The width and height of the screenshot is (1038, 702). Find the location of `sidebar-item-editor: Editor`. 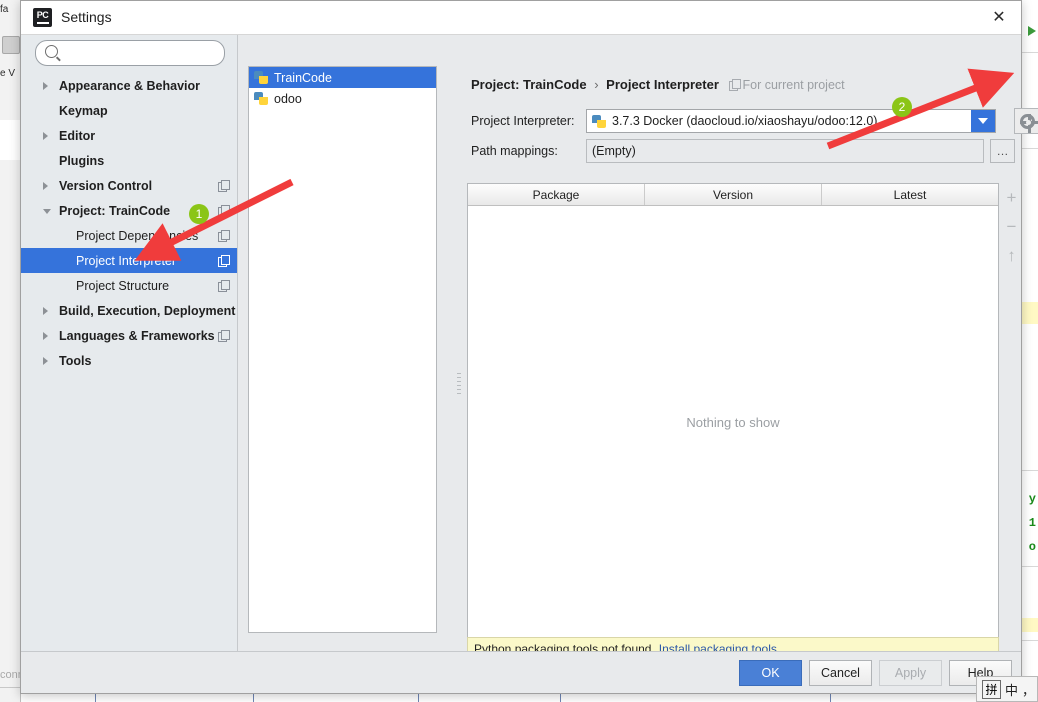

sidebar-item-editor: Editor is located at coordinates (129, 135).